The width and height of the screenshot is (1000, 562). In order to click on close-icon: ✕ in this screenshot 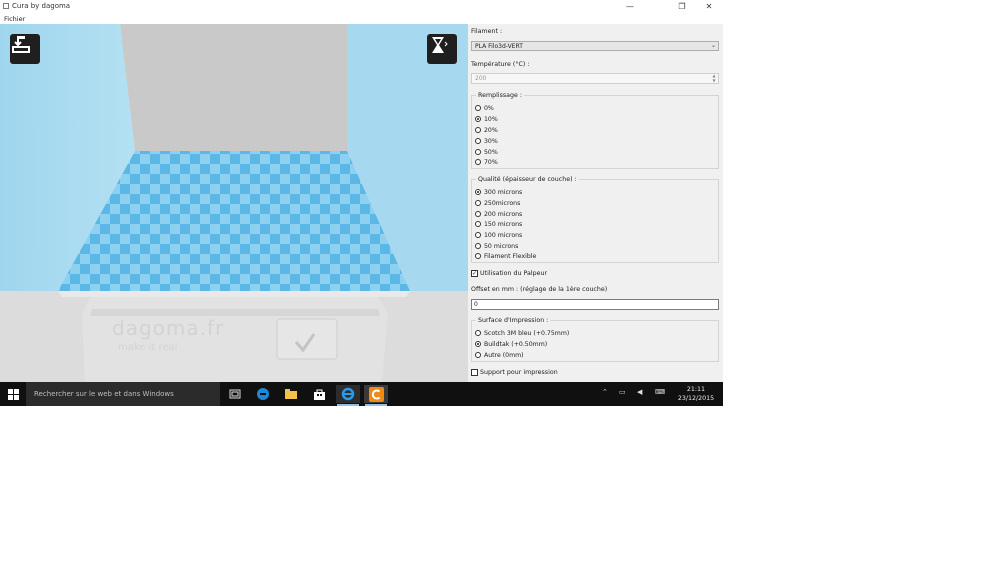, I will do `click(709, 6)`.